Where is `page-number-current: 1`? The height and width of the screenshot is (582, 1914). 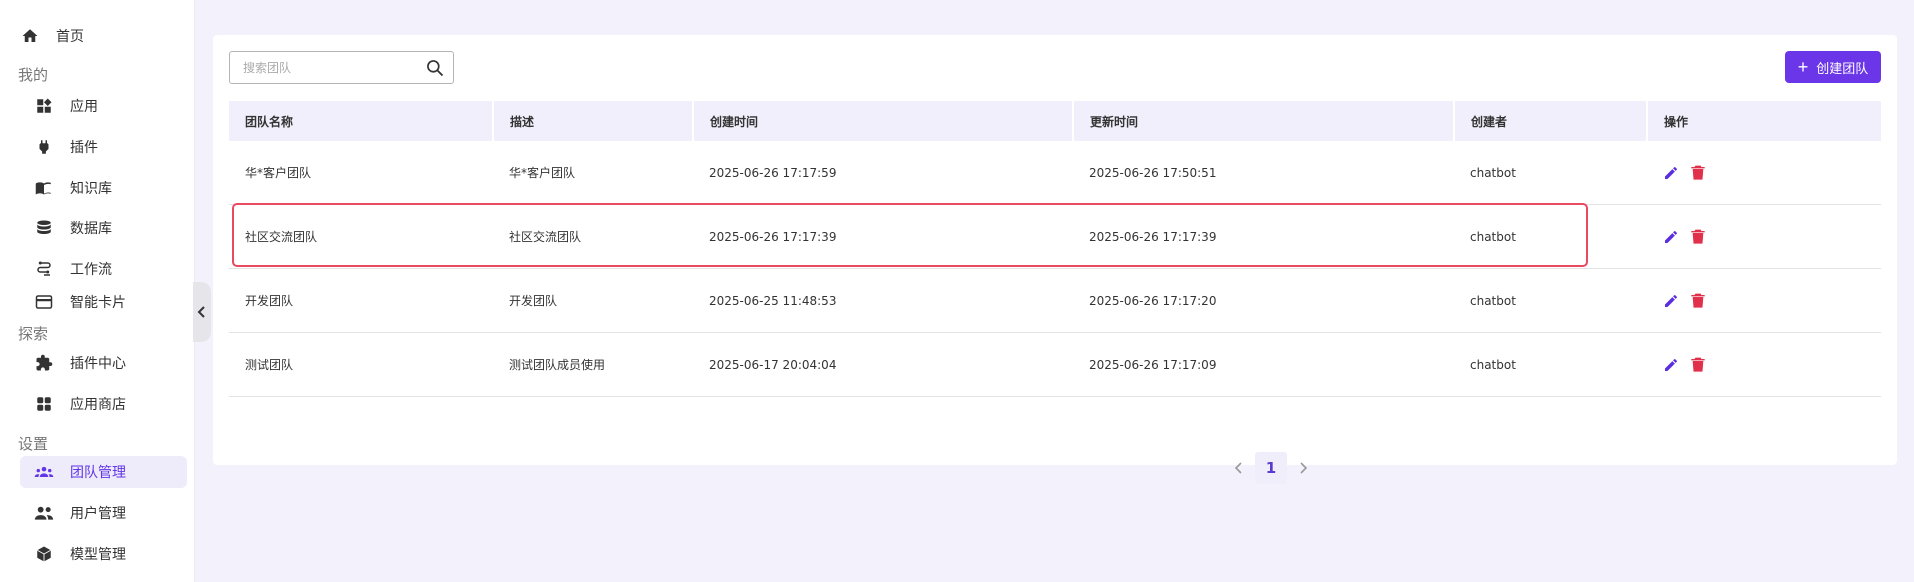 page-number-current: 1 is located at coordinates (1271, 468).